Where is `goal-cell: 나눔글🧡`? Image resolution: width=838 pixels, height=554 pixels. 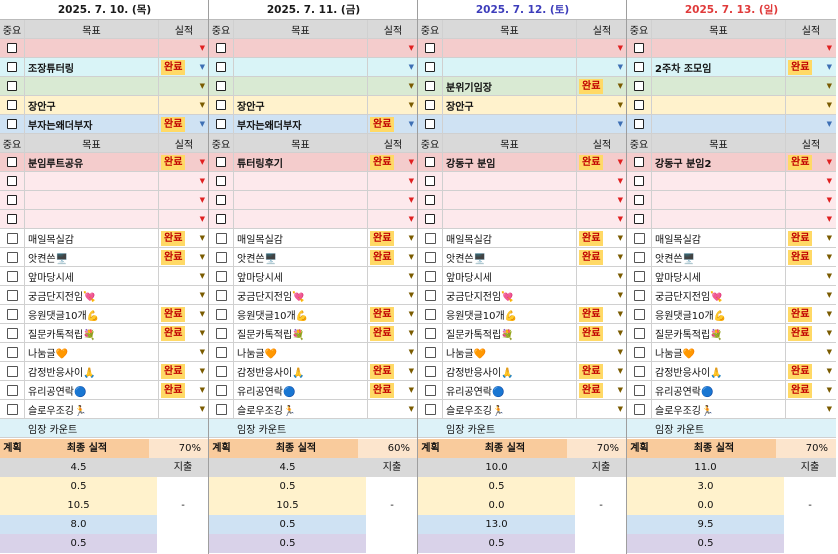 goal-cell: 나눔글🧡 is located at coordinates (510, 352).